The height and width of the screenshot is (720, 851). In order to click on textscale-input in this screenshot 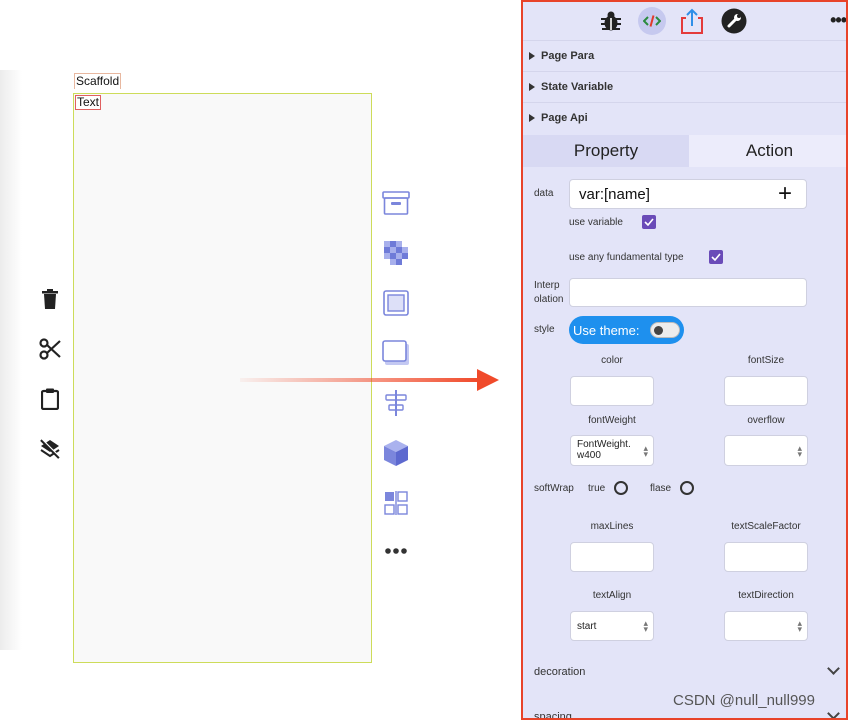, I will do `click(766, 557)`.